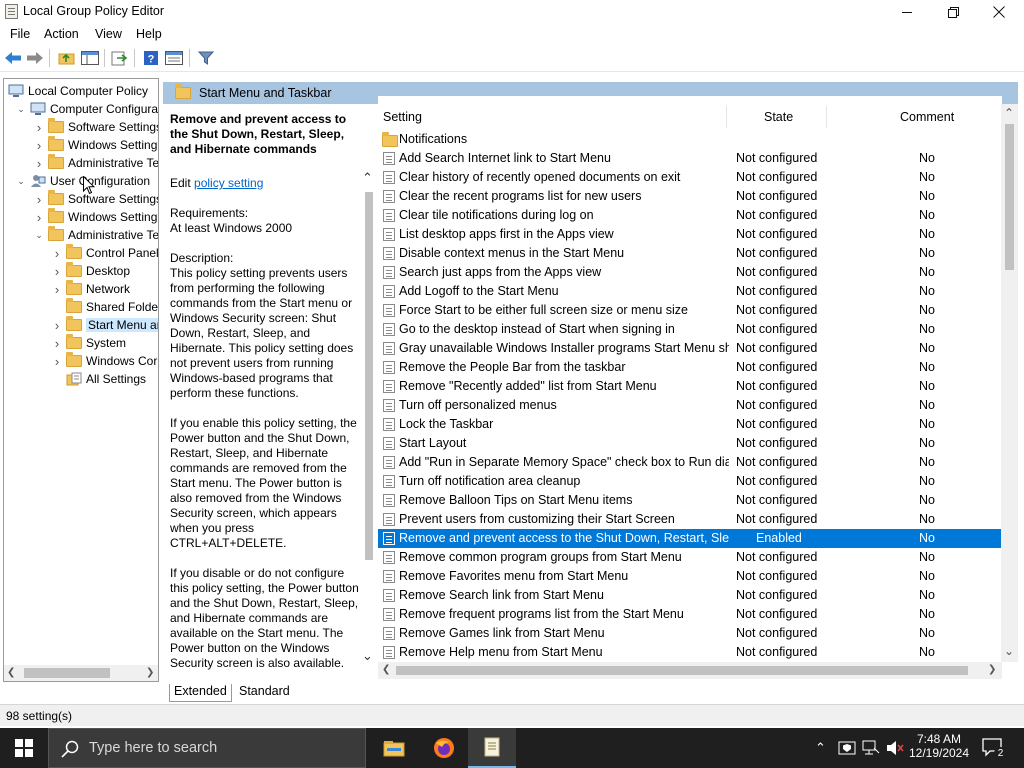 The image size is (1024, 768). I want to click on export-list-button, so click(120, 58).